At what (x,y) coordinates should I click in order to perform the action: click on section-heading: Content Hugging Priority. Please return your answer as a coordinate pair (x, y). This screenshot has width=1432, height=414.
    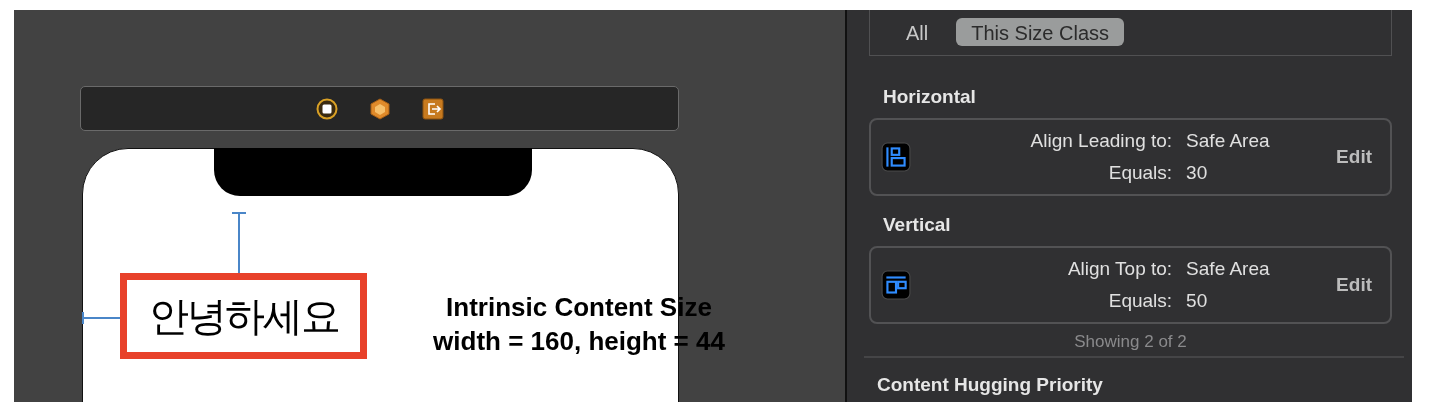
    Looking at the image, I should click on (990, 385).